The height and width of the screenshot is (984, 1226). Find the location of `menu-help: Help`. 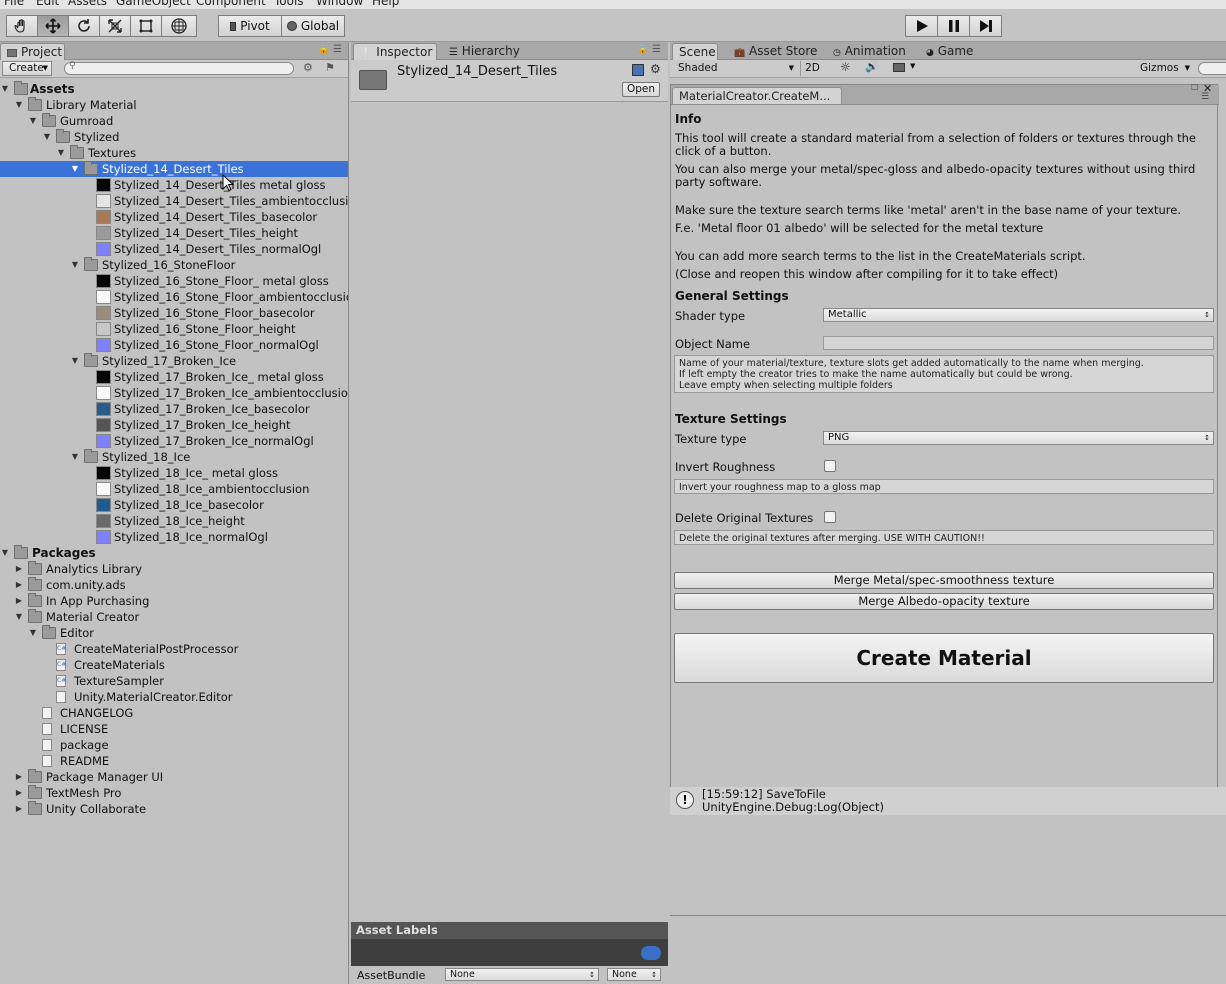

menu-help: Help is located at coordinates (385, 4).